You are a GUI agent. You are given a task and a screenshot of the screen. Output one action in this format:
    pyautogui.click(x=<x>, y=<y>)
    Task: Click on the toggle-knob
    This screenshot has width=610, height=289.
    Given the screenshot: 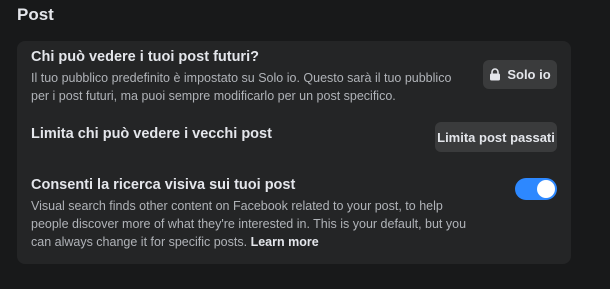 What is the action you would take?
    pyautogui.click(x=546, y=189)
    